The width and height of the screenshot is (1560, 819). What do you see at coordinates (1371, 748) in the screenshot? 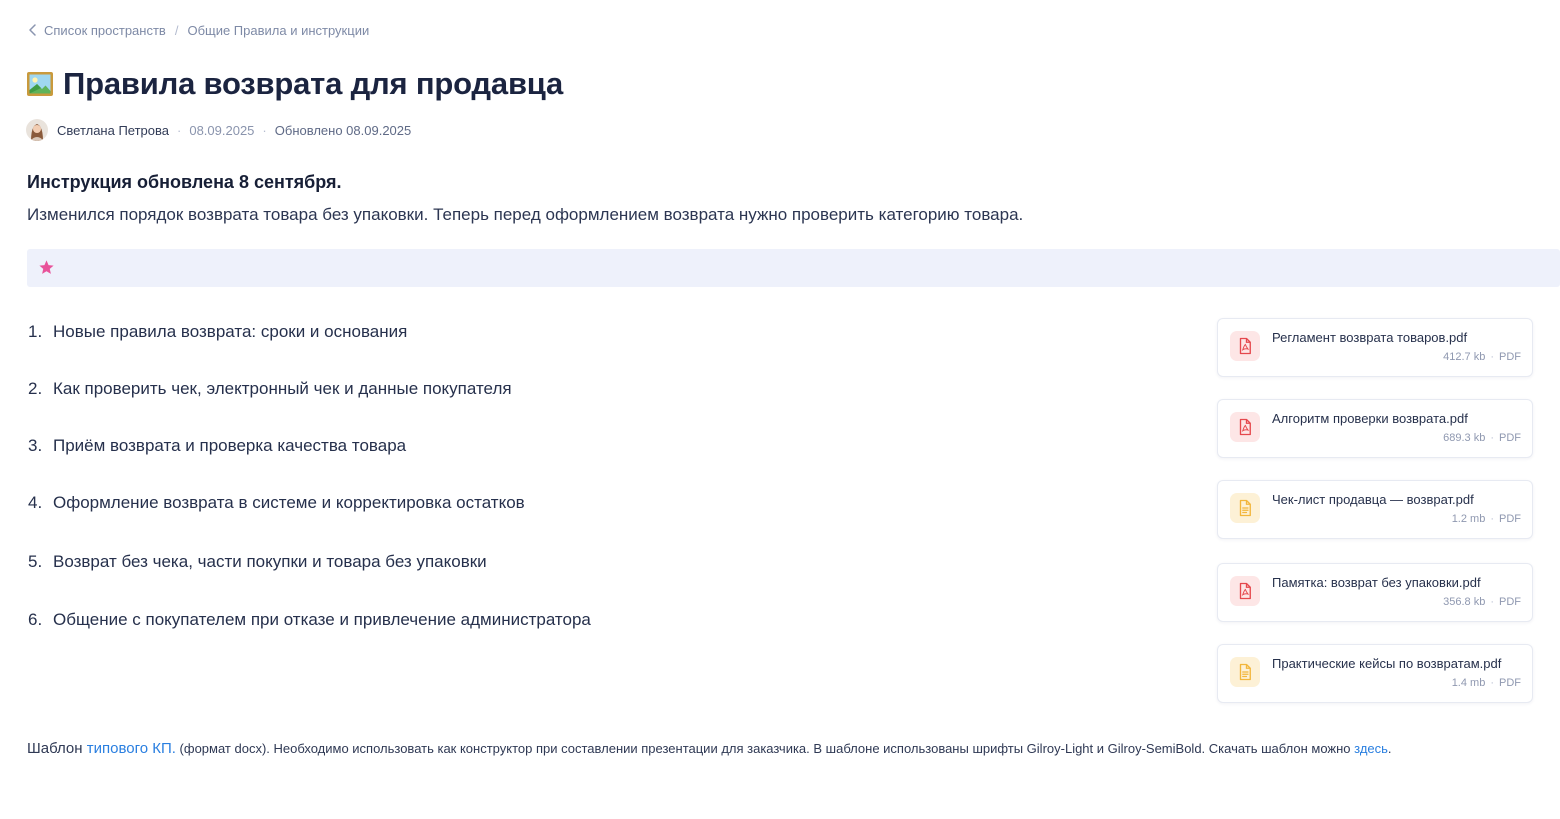
I see `download-template-link: здесь` at bounding box center [1371, 748].